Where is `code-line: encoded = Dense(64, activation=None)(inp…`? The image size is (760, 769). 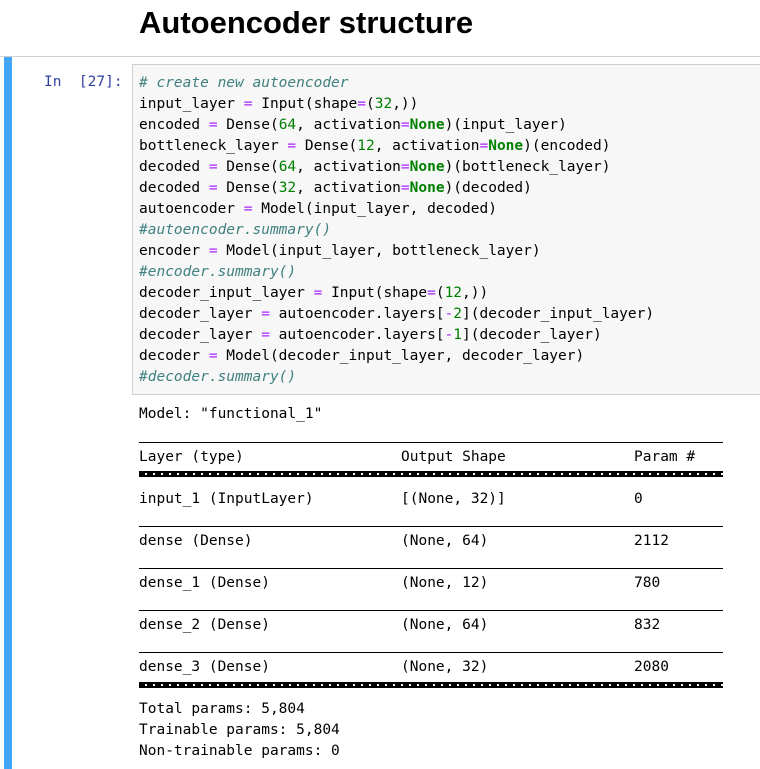 code-line: encoded = Dense(64, activation=None)(inp… is located at coordinates (396, 125).